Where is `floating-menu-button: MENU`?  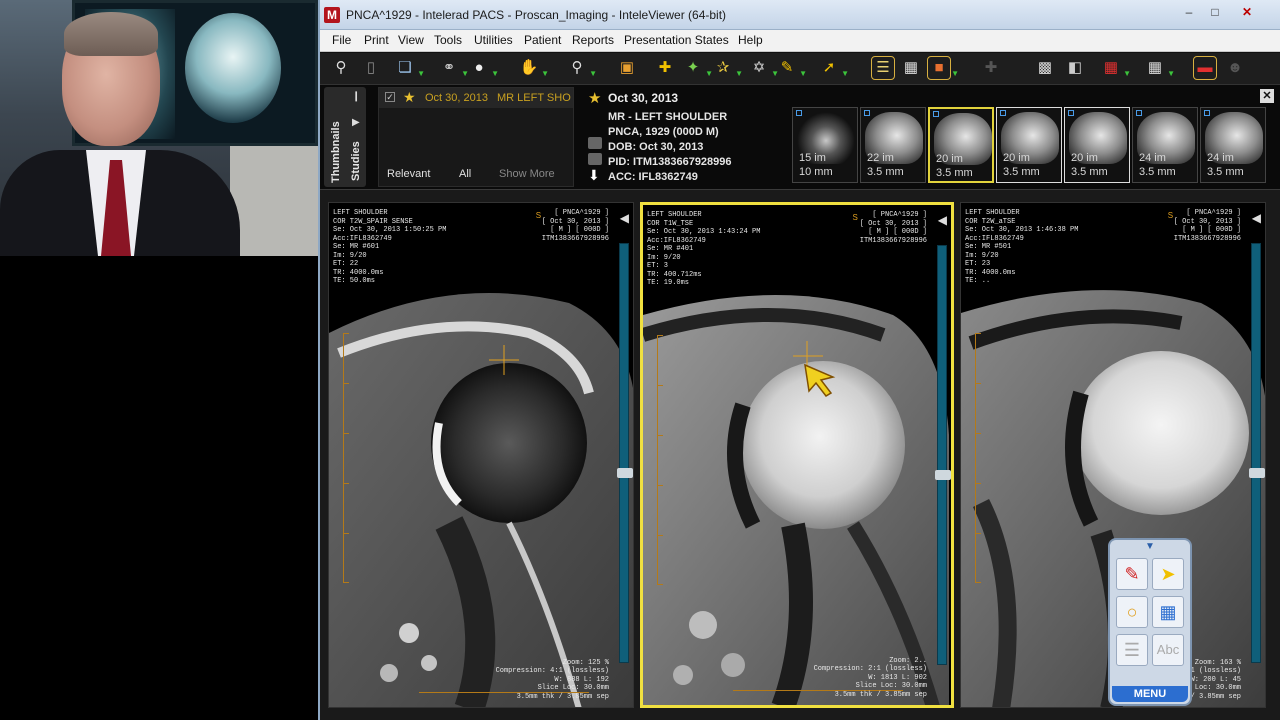
floating-menu-button: MENU is located at coordinates (1150, 694).